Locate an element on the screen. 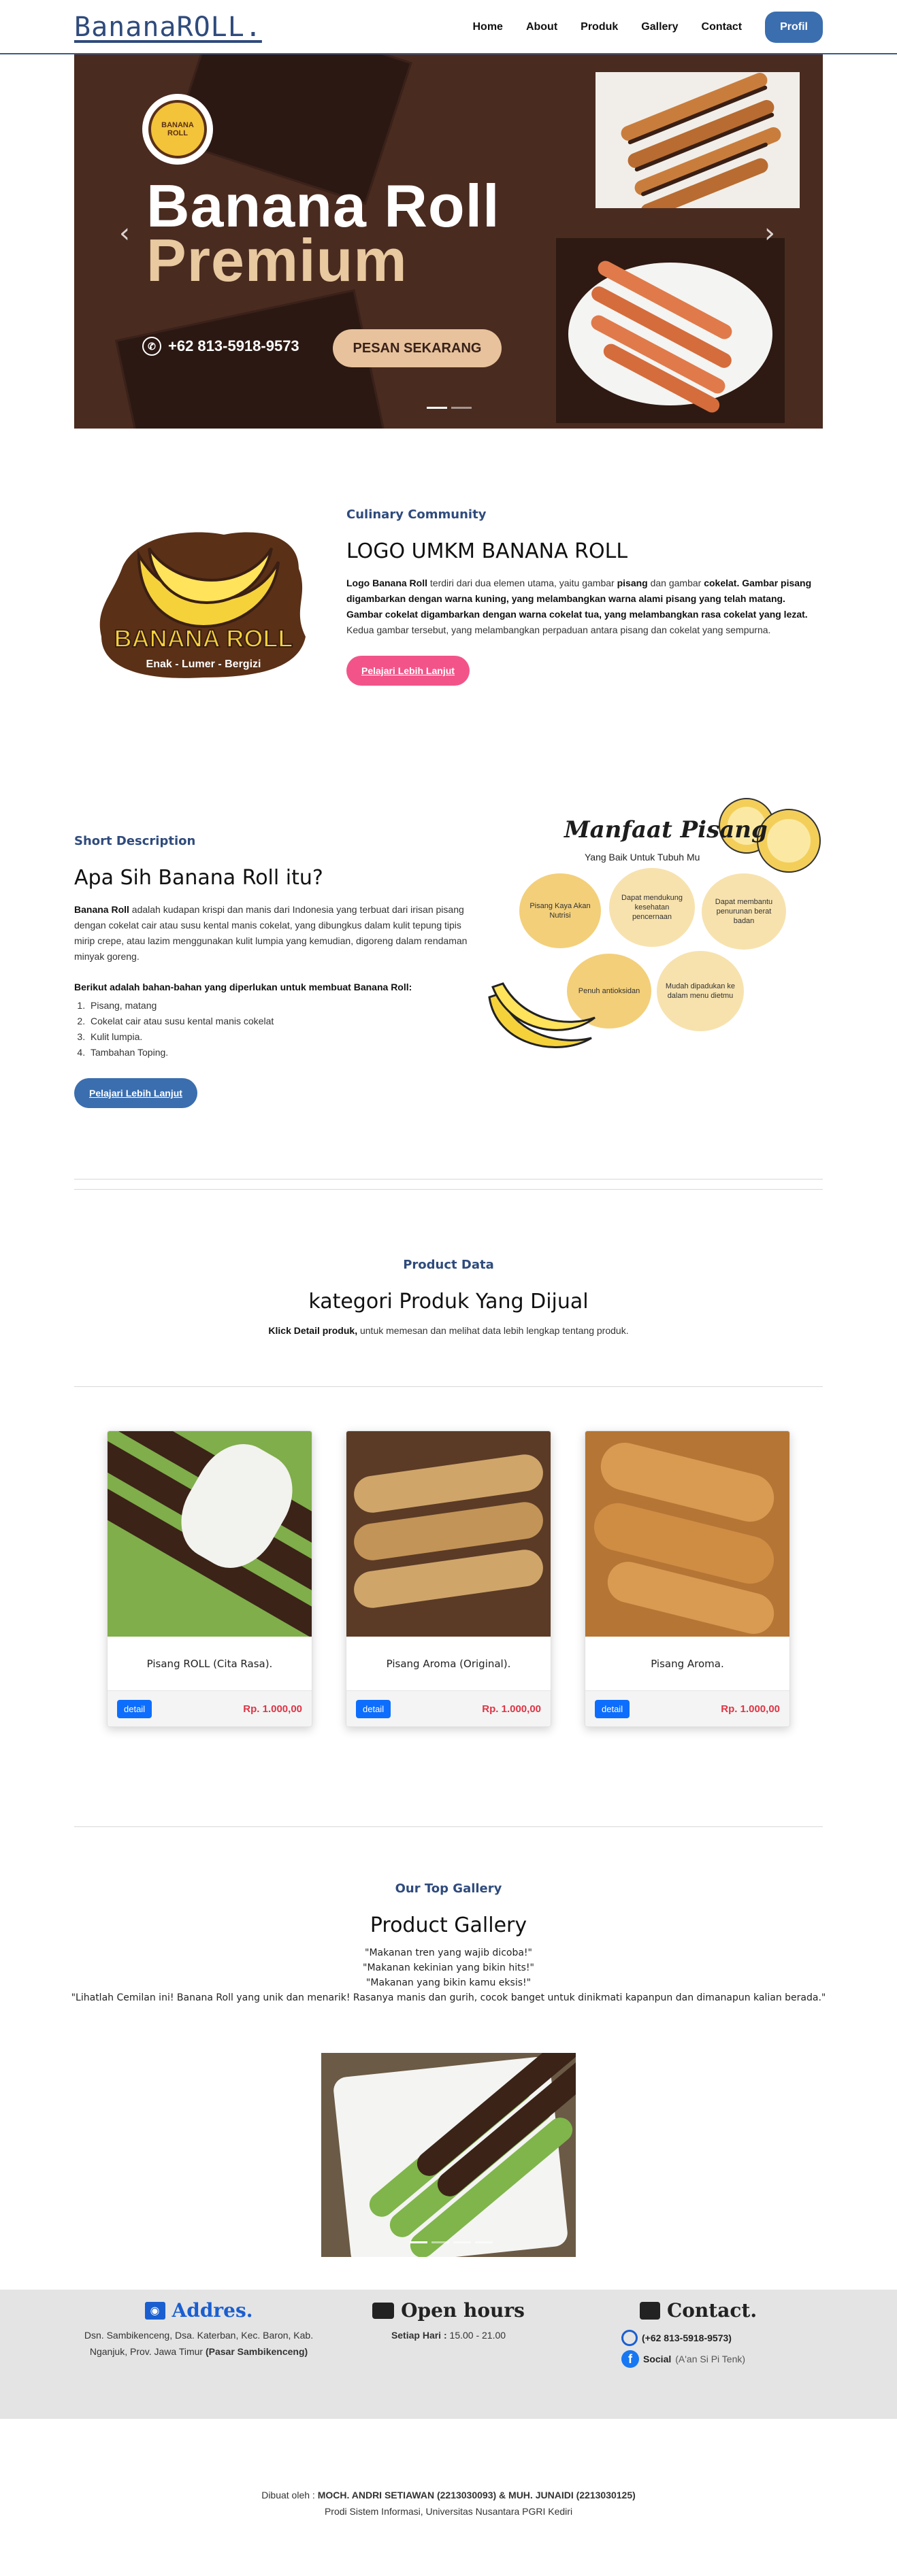 Image resolution: width=897 pixels, height=2576 pixels. nav-about: About is located at coordinates (541, 27).